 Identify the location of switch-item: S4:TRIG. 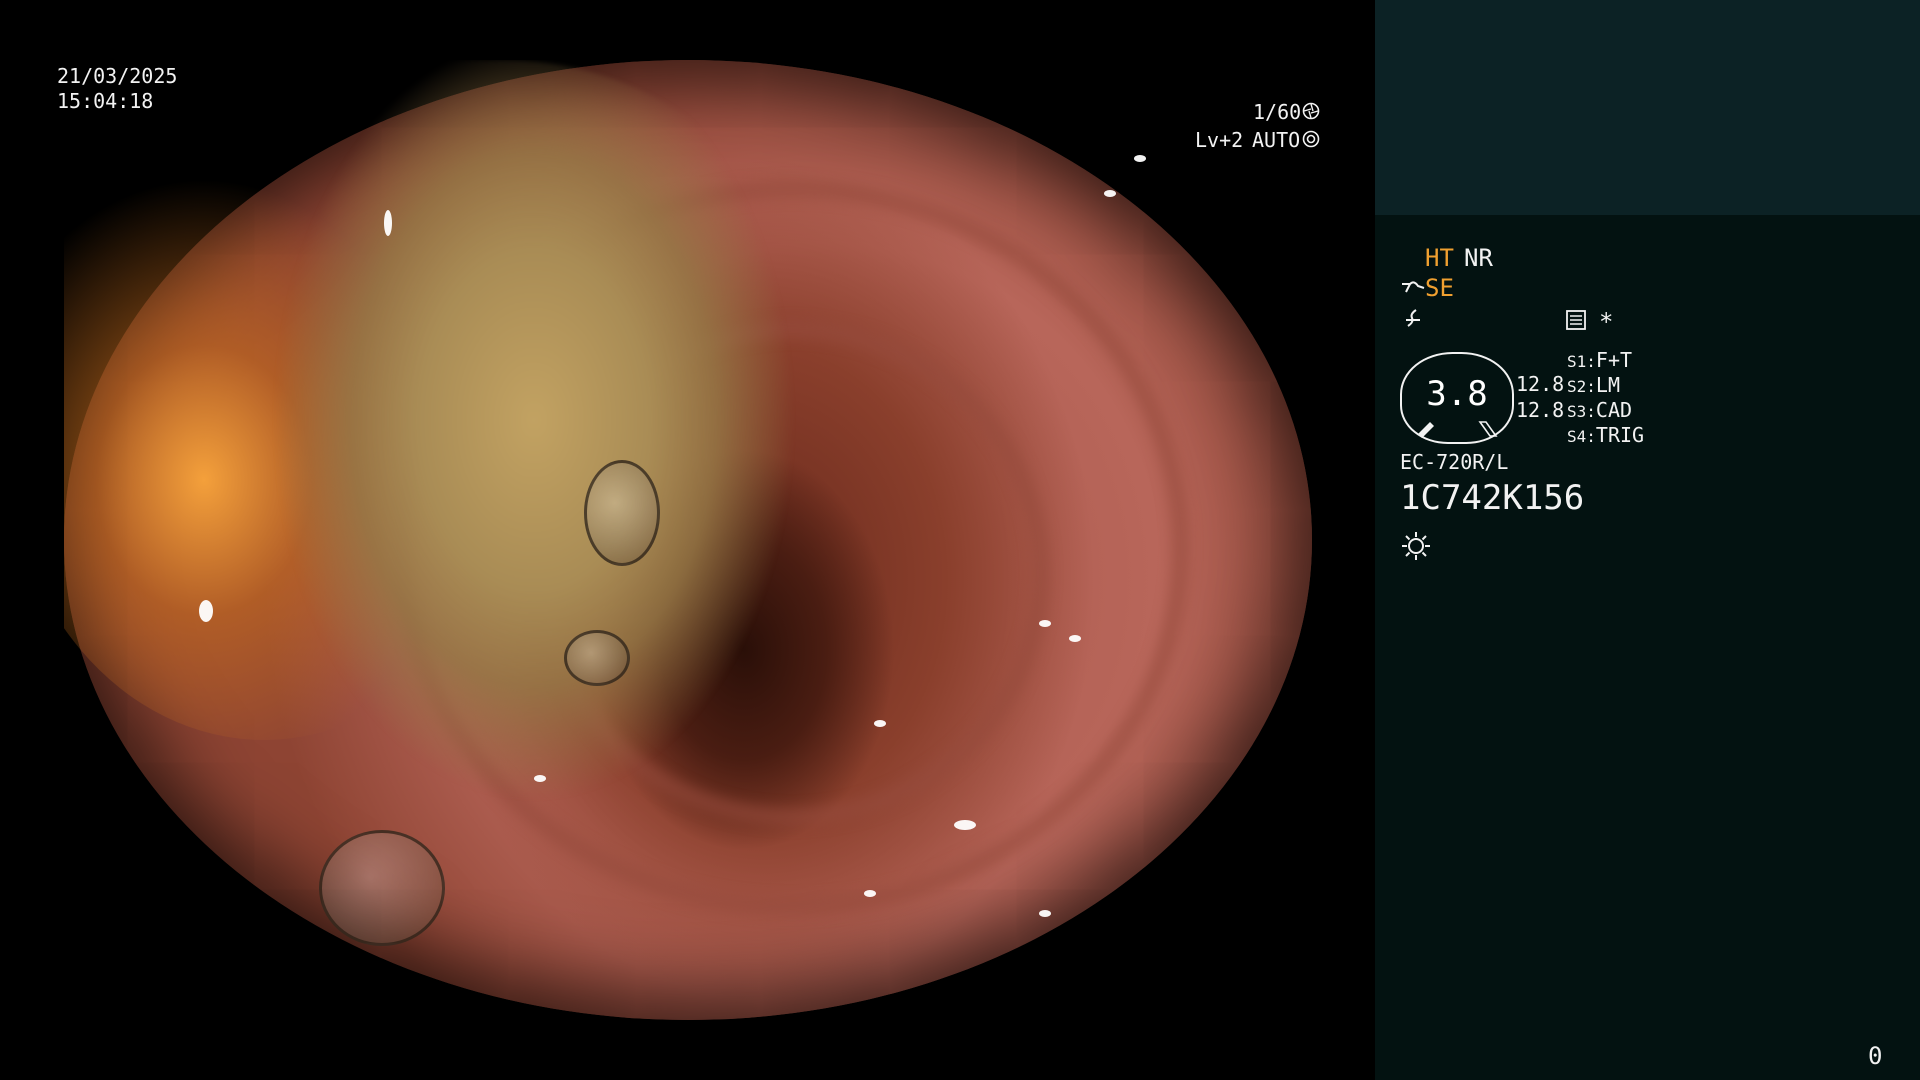
(1605, 435).